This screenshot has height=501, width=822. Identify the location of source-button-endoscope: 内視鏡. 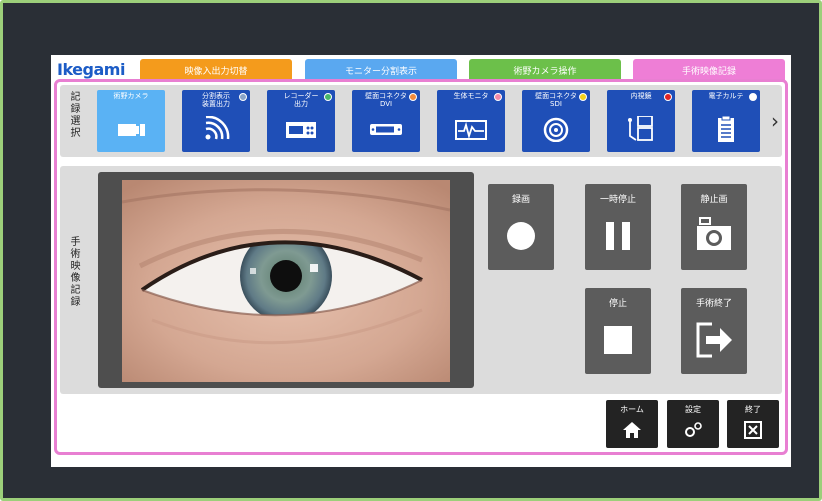
(641, 121).